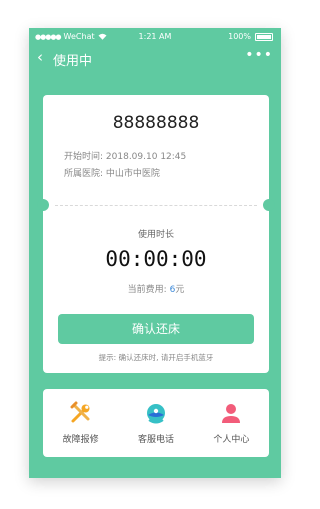  What do you see at coordinates (84, 157) in the screenshot?
I see `start-time-label: 开始时间:` at bounding box center [84, 157].